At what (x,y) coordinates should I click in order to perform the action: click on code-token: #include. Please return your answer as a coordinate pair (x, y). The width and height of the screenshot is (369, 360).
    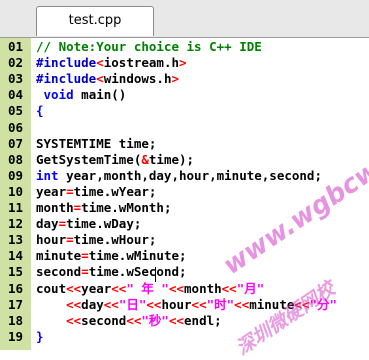
    Looking at the image, I should click on (66, 79).